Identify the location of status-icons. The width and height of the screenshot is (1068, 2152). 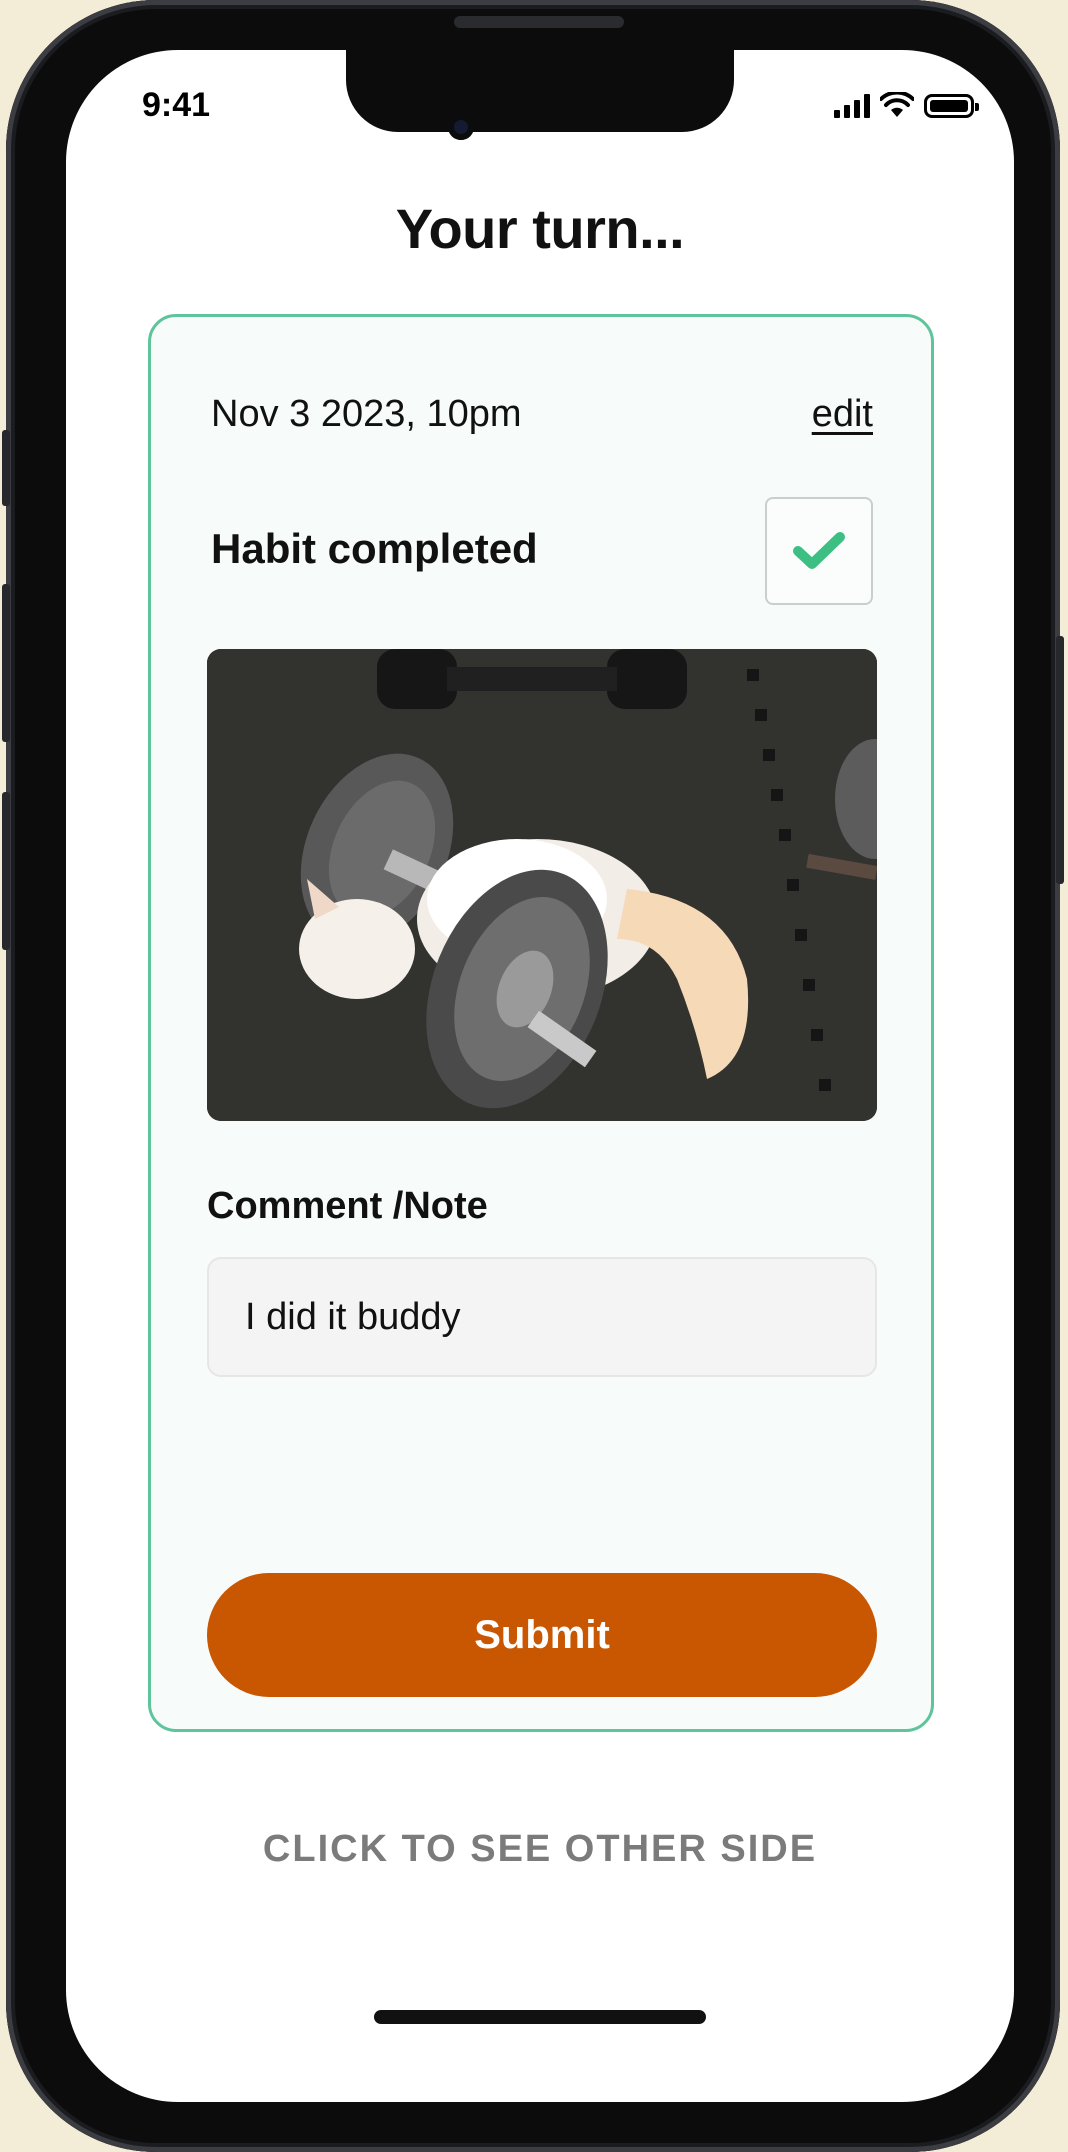
(906, 104).